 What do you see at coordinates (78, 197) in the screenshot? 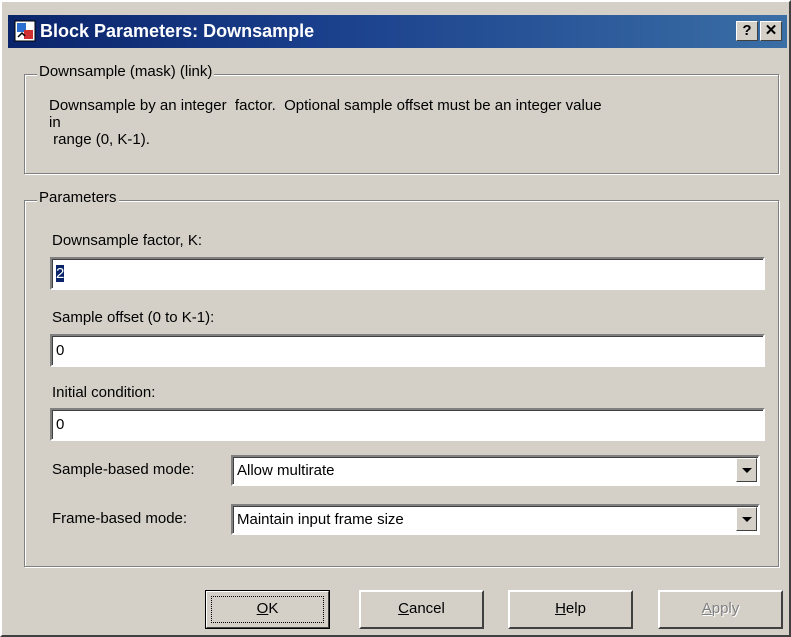
I see `parameters-legend: Parameters` at bounding box center [78, 197].